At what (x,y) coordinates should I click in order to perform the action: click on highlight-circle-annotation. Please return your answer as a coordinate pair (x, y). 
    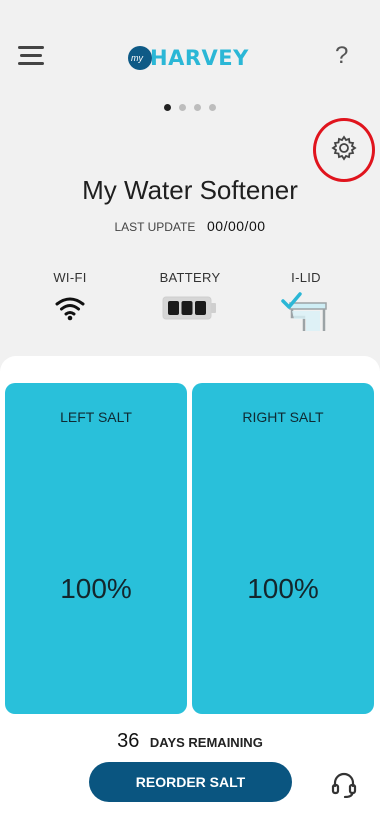
    Looking at the image, I should click on (344, 150).